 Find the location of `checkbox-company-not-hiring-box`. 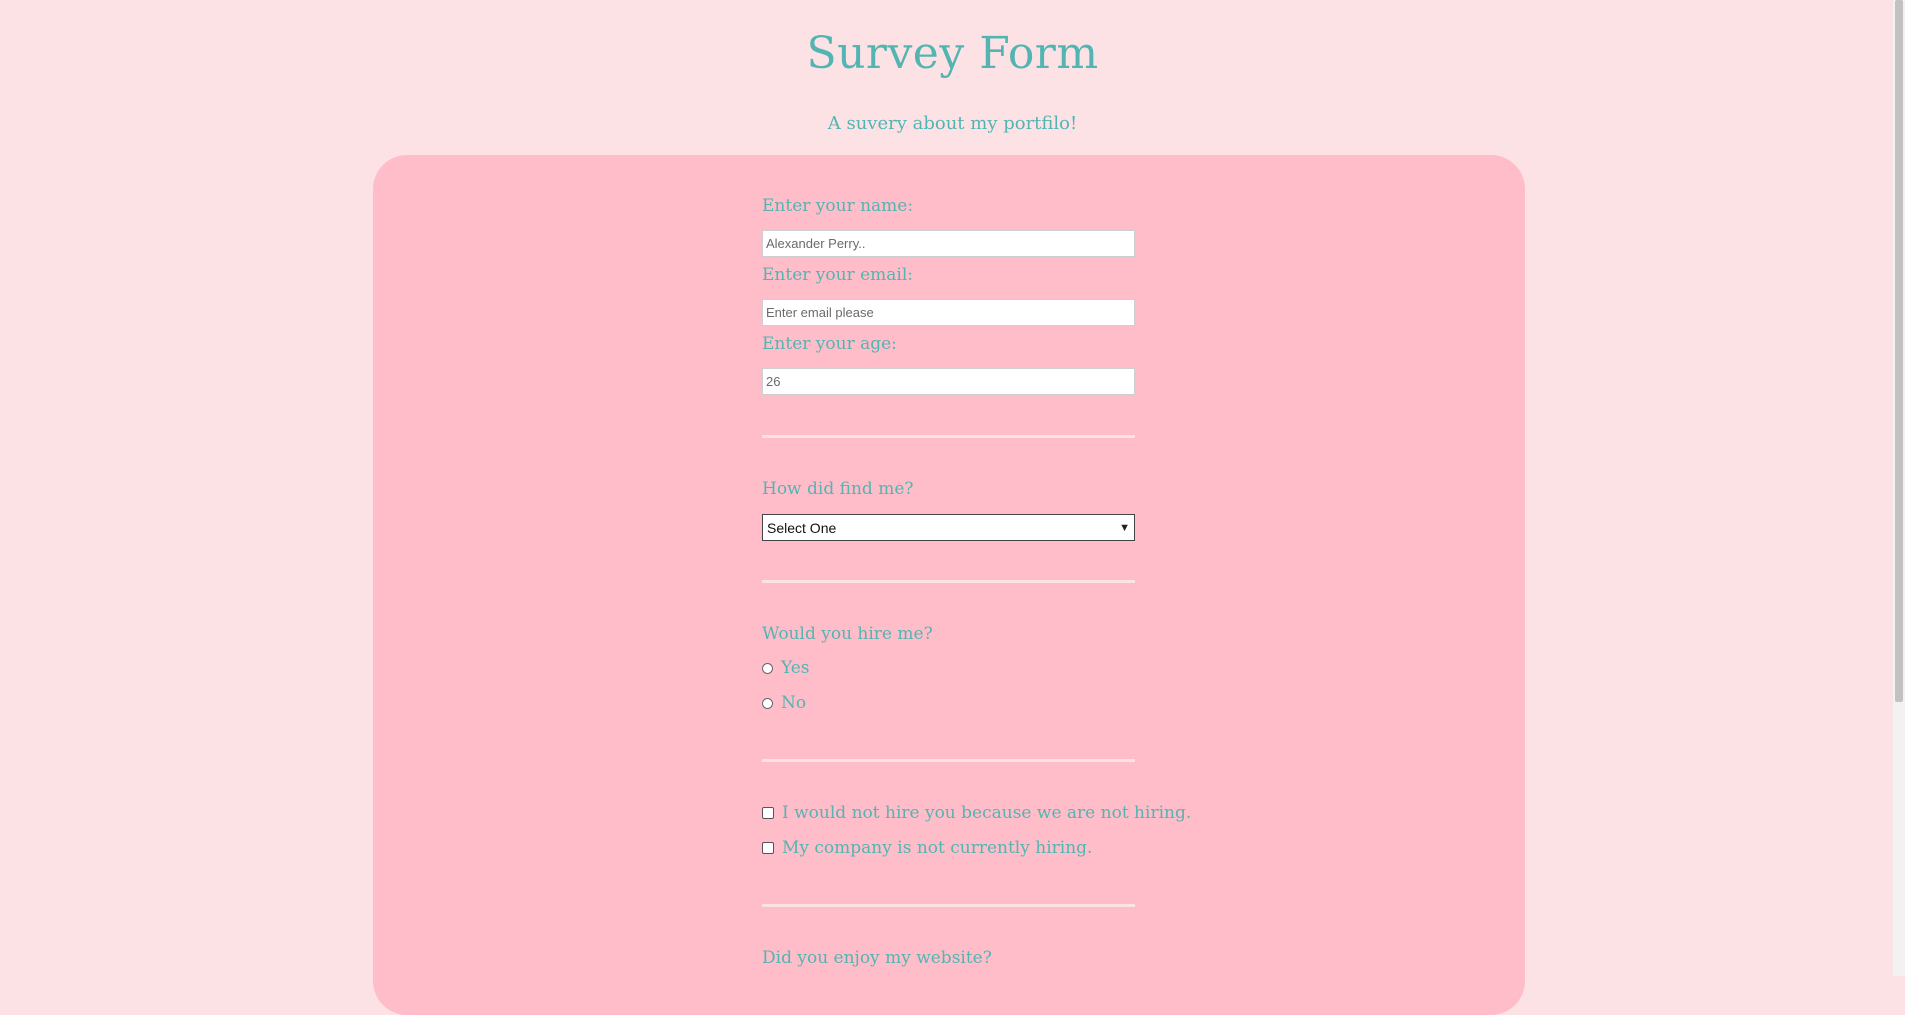

checkbox-company-not-hiring-box is located at coordinates (768, 848).